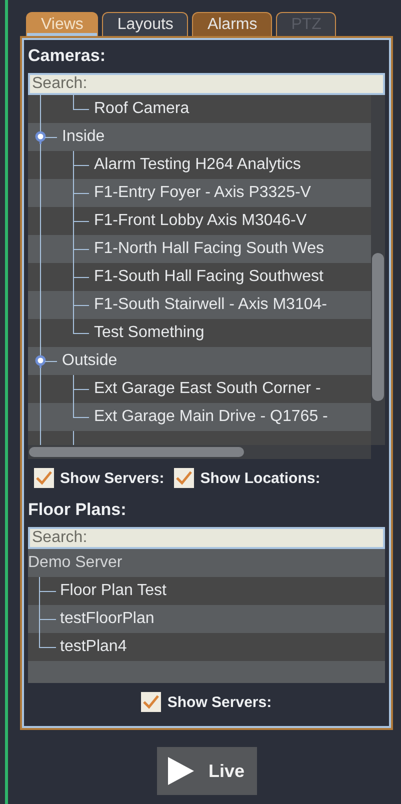 The height and width of the screenshot is (804, 401). What do you see at coordinates (206, 771) in the screenshot?
I see `live-button: Live` at bounding box center [206, 771].